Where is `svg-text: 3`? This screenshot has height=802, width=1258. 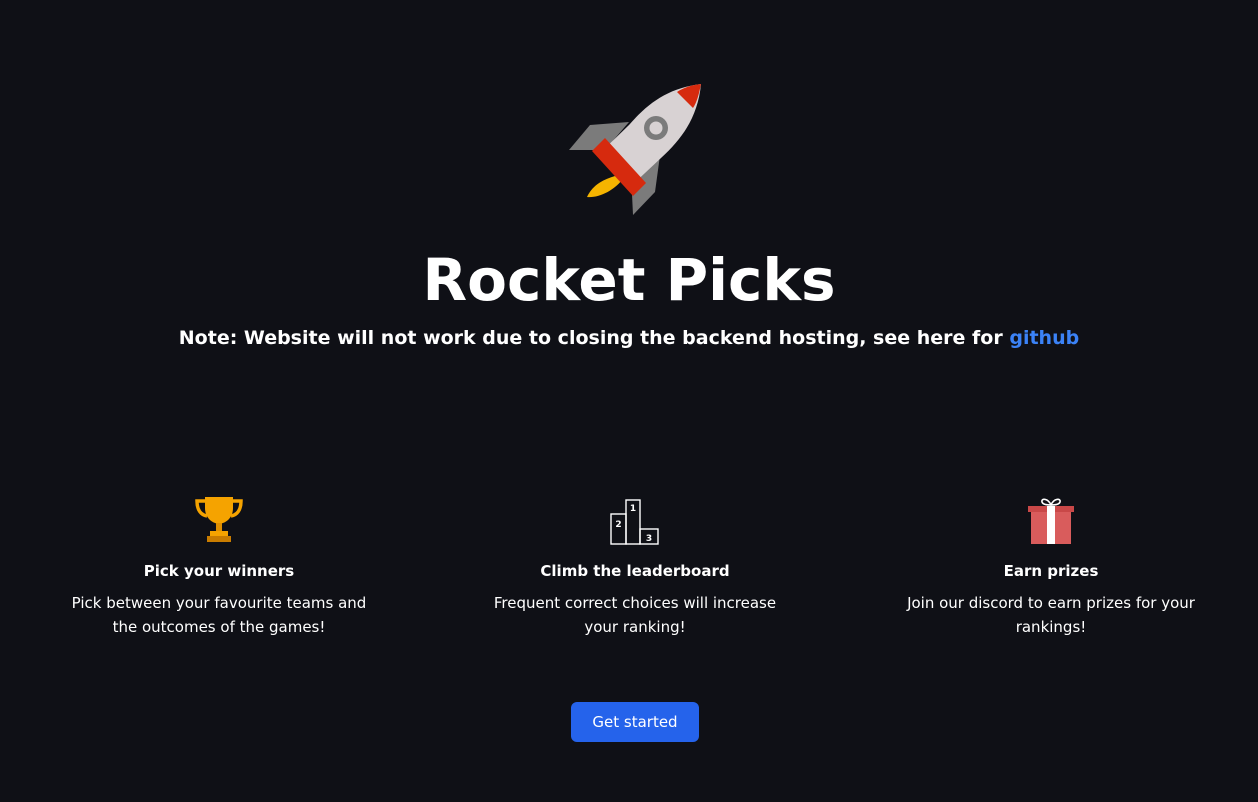
svg-text: 3 is located at coordinates (649, 539).